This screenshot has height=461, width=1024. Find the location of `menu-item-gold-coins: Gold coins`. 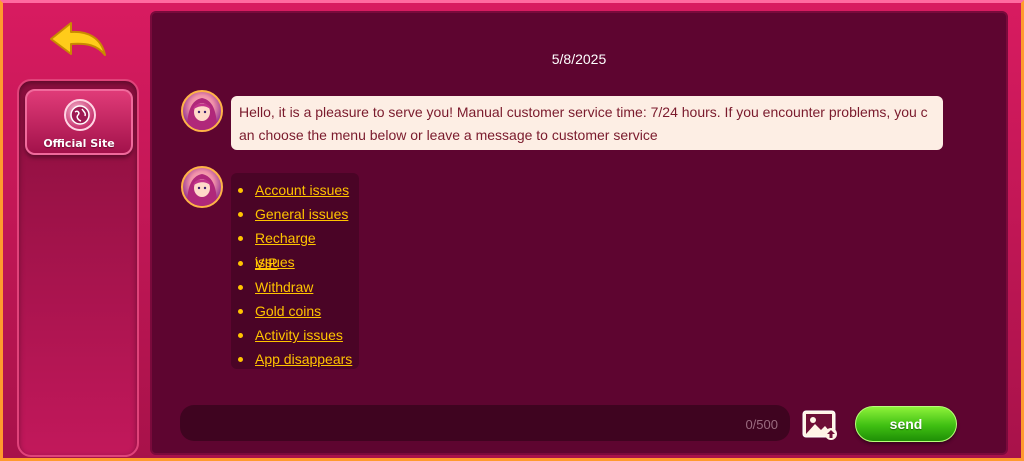

menu-item-gold-coins: Gold coins is located at coordinates (295, 311).